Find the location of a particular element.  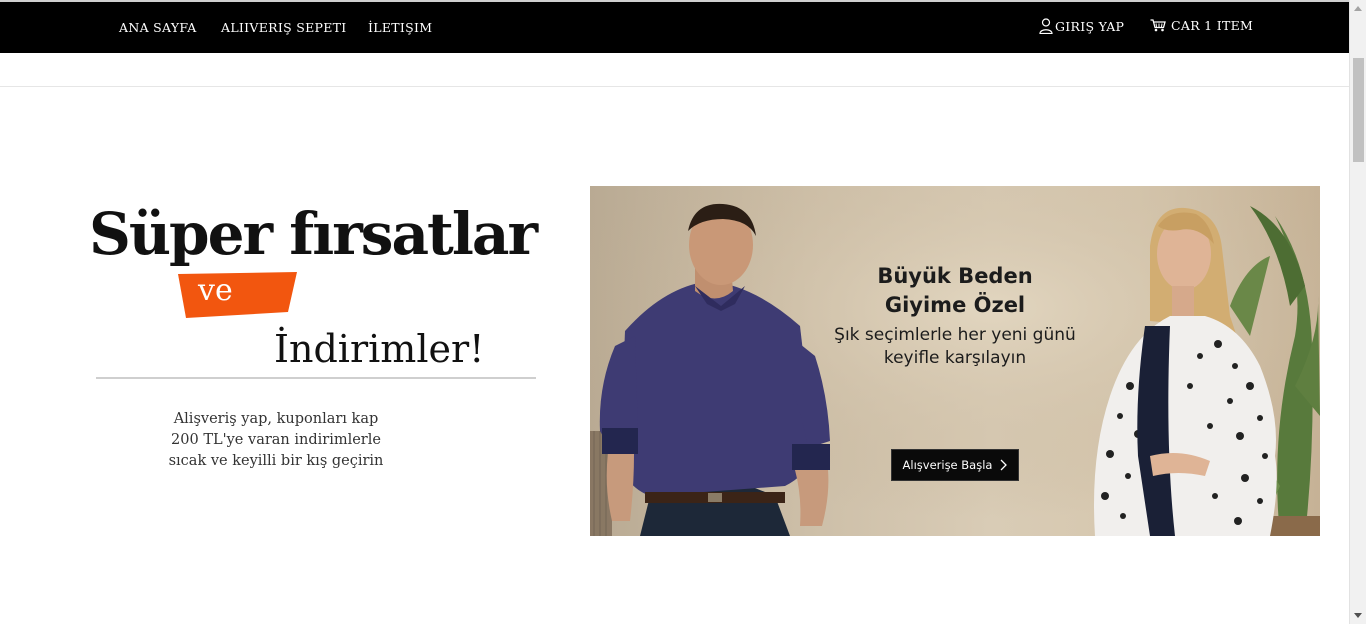

scroll-up-arrow-icon is located at coordinates (1358, 8).